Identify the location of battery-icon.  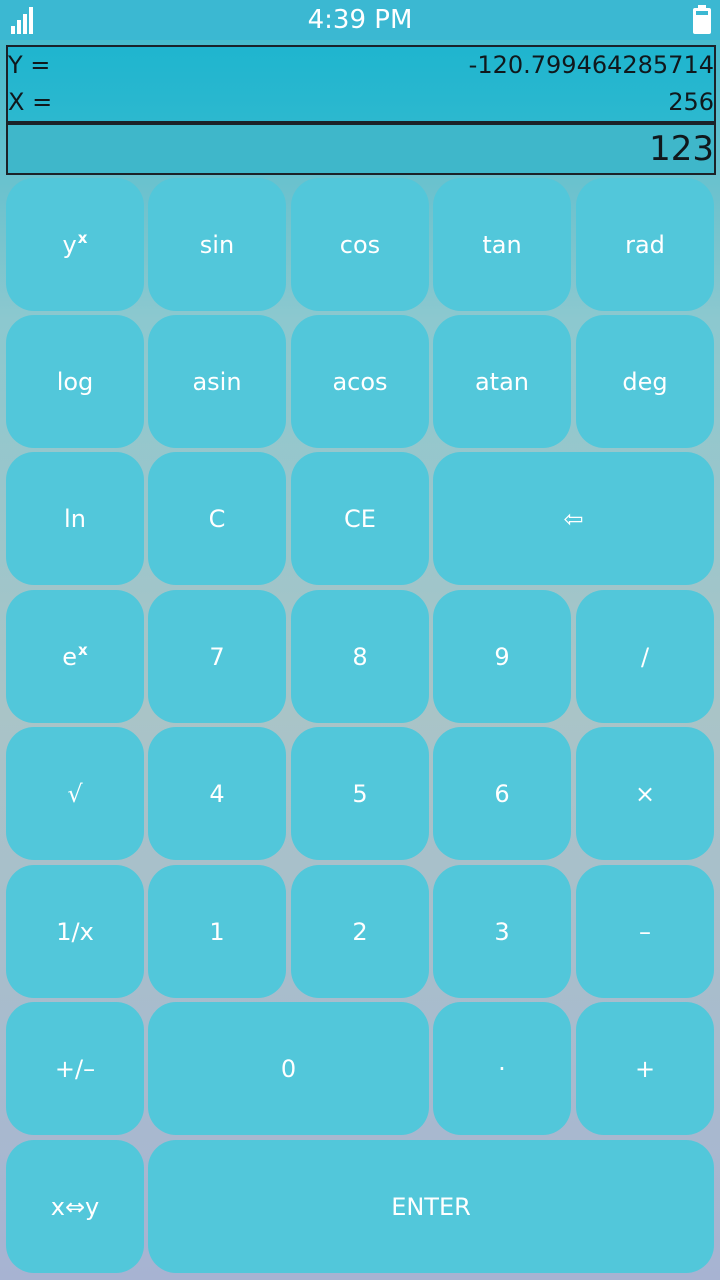
(702, 19).